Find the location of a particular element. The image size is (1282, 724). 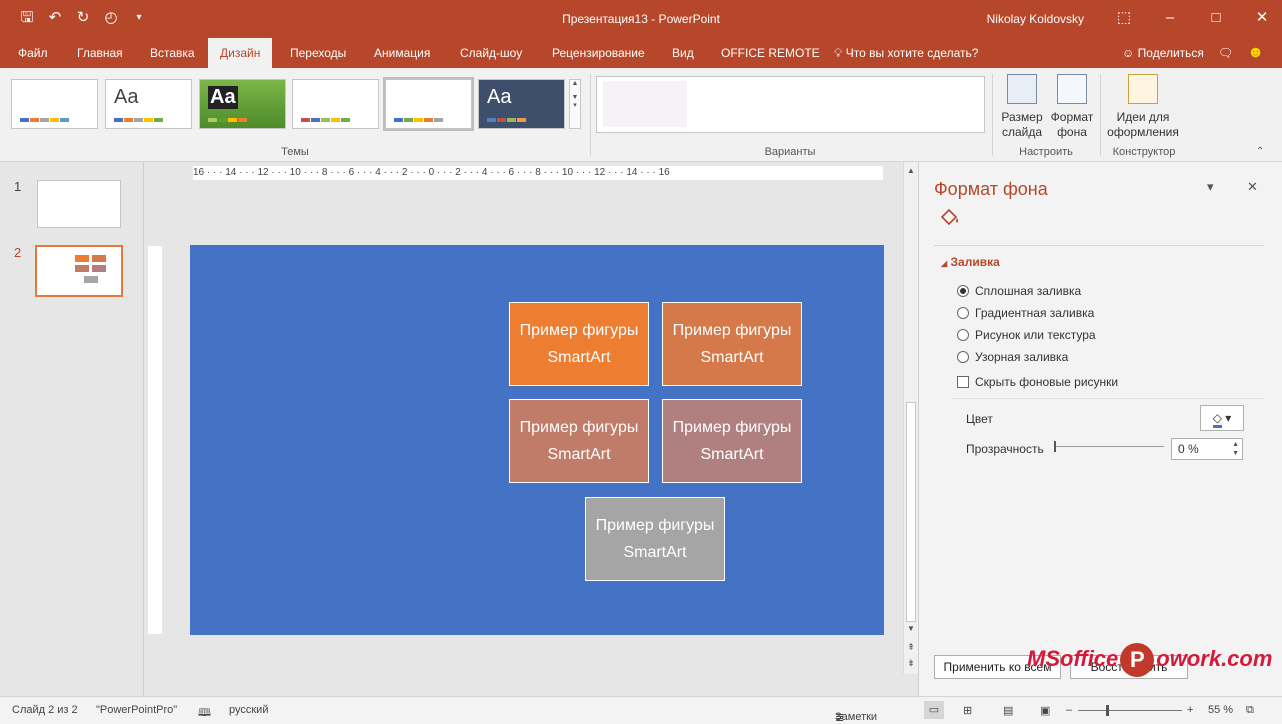

pane-close-icon: ✕ is located at coordinates (1252, 187).